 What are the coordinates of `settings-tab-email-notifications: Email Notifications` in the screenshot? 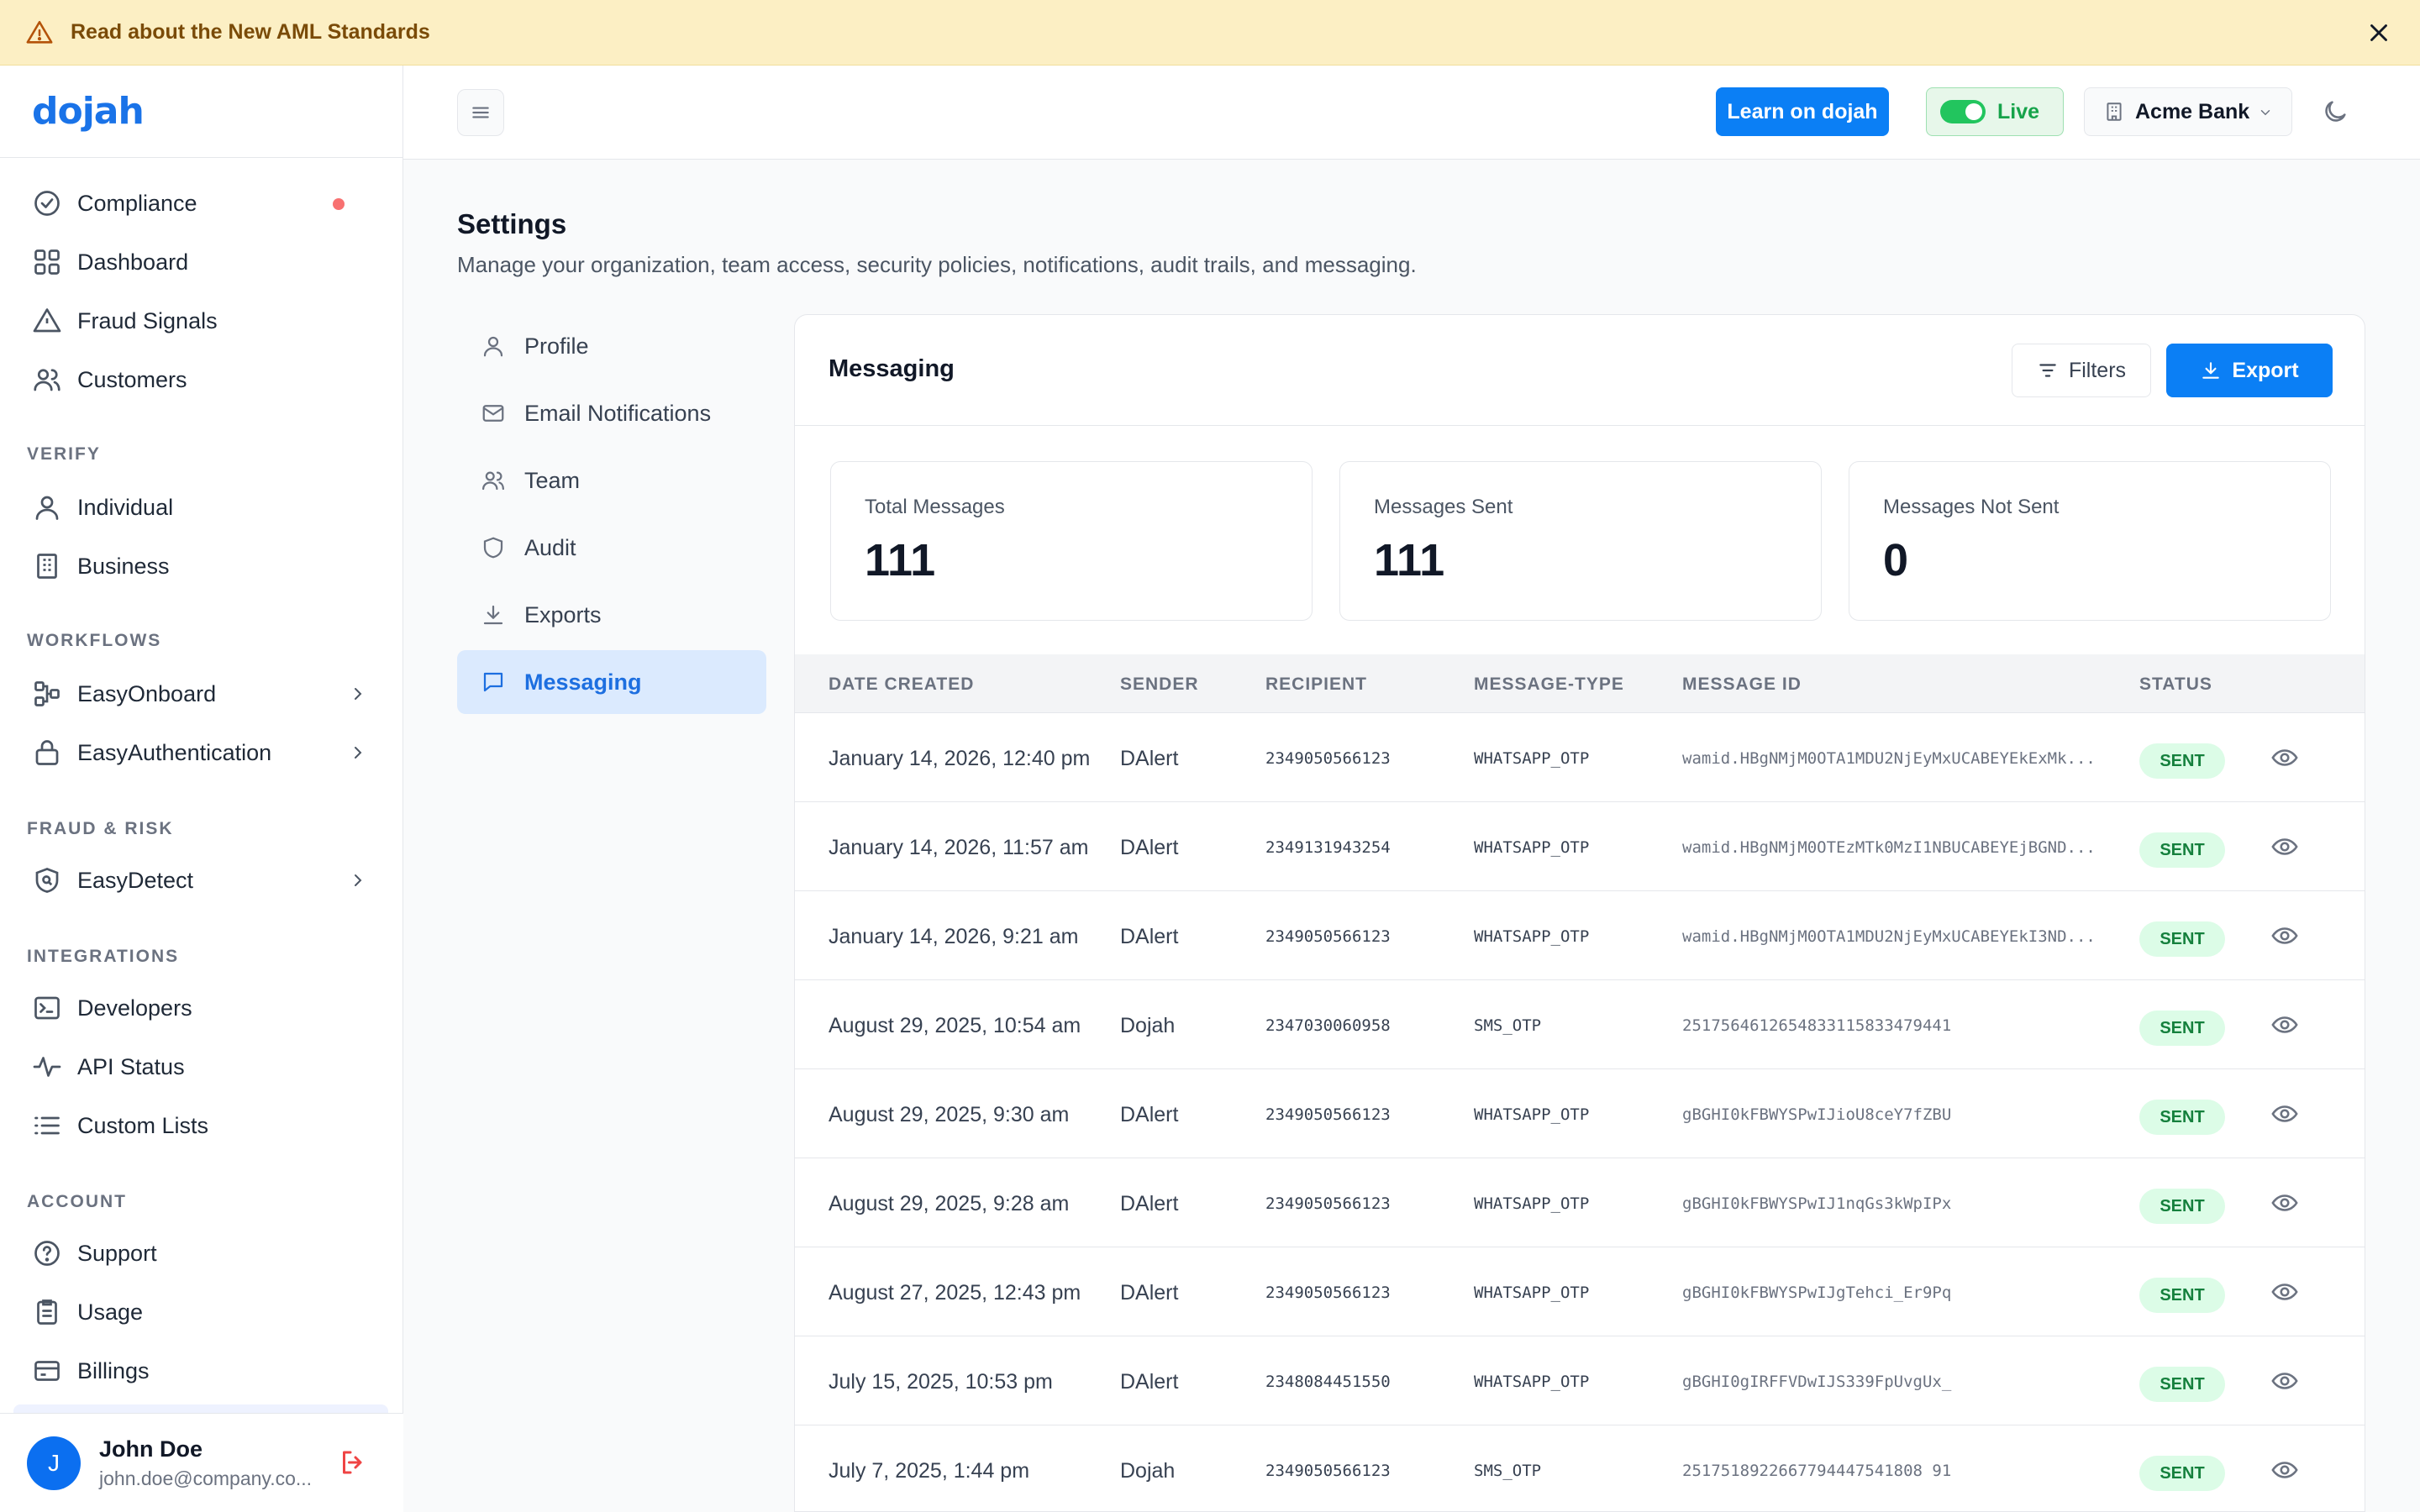 It's located at (612, 413).